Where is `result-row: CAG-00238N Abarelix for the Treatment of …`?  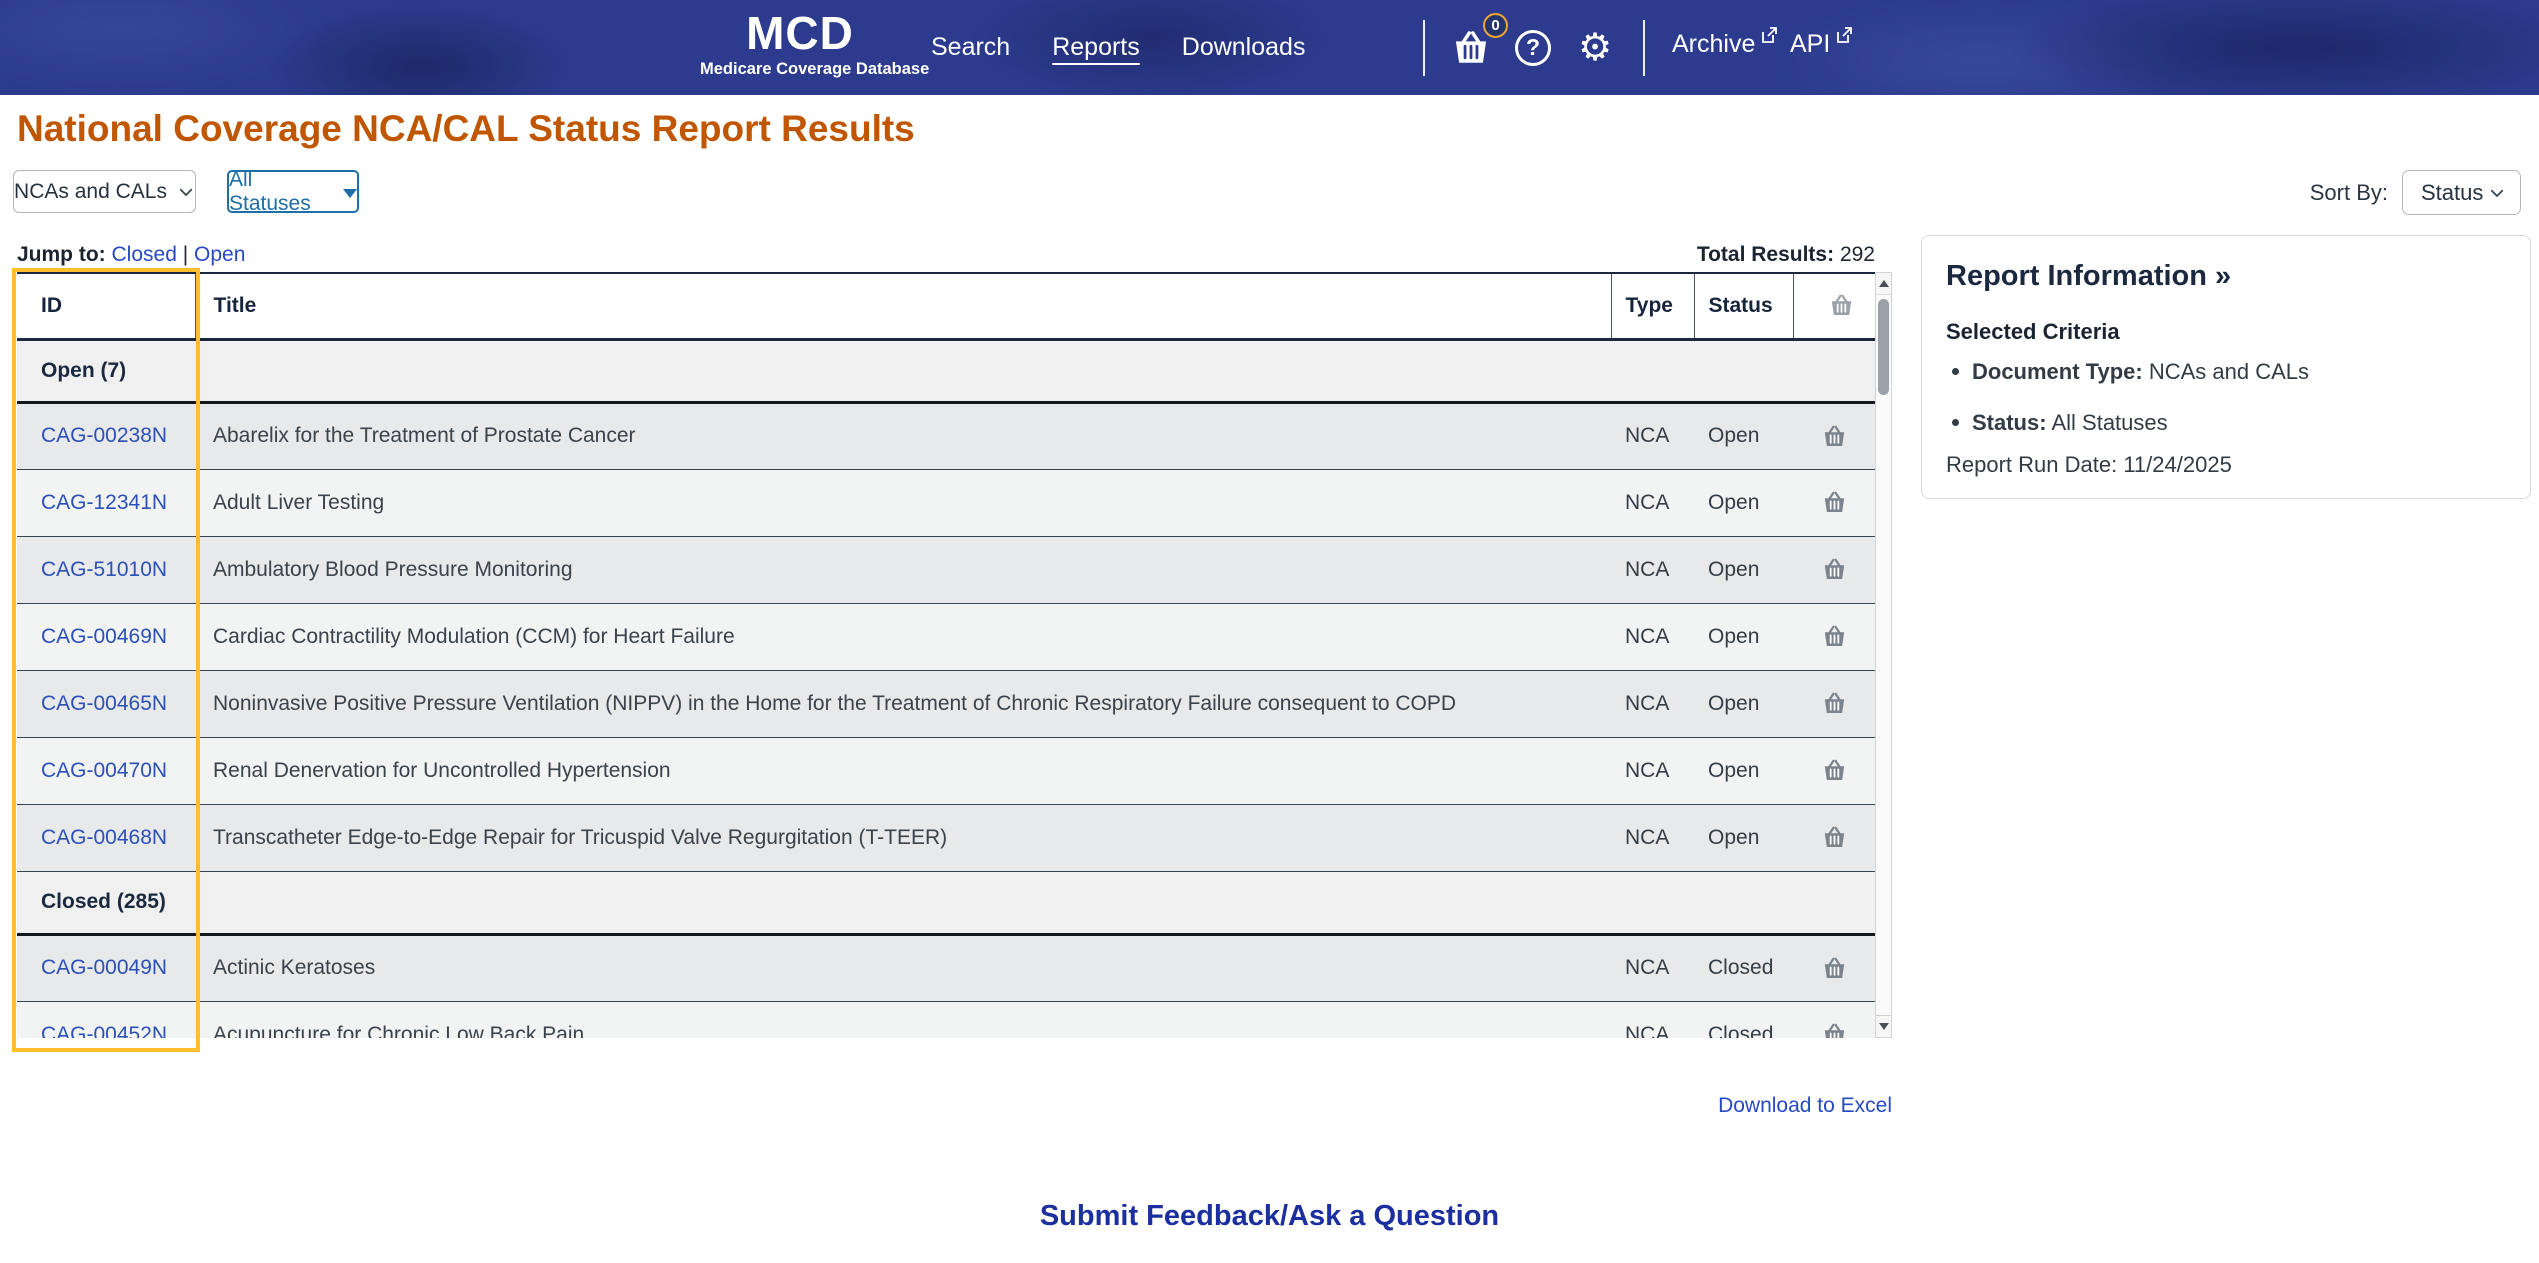
result-row: CAG-00238N Abarelix for the Treatment of … is located at coordinates (946, 436).